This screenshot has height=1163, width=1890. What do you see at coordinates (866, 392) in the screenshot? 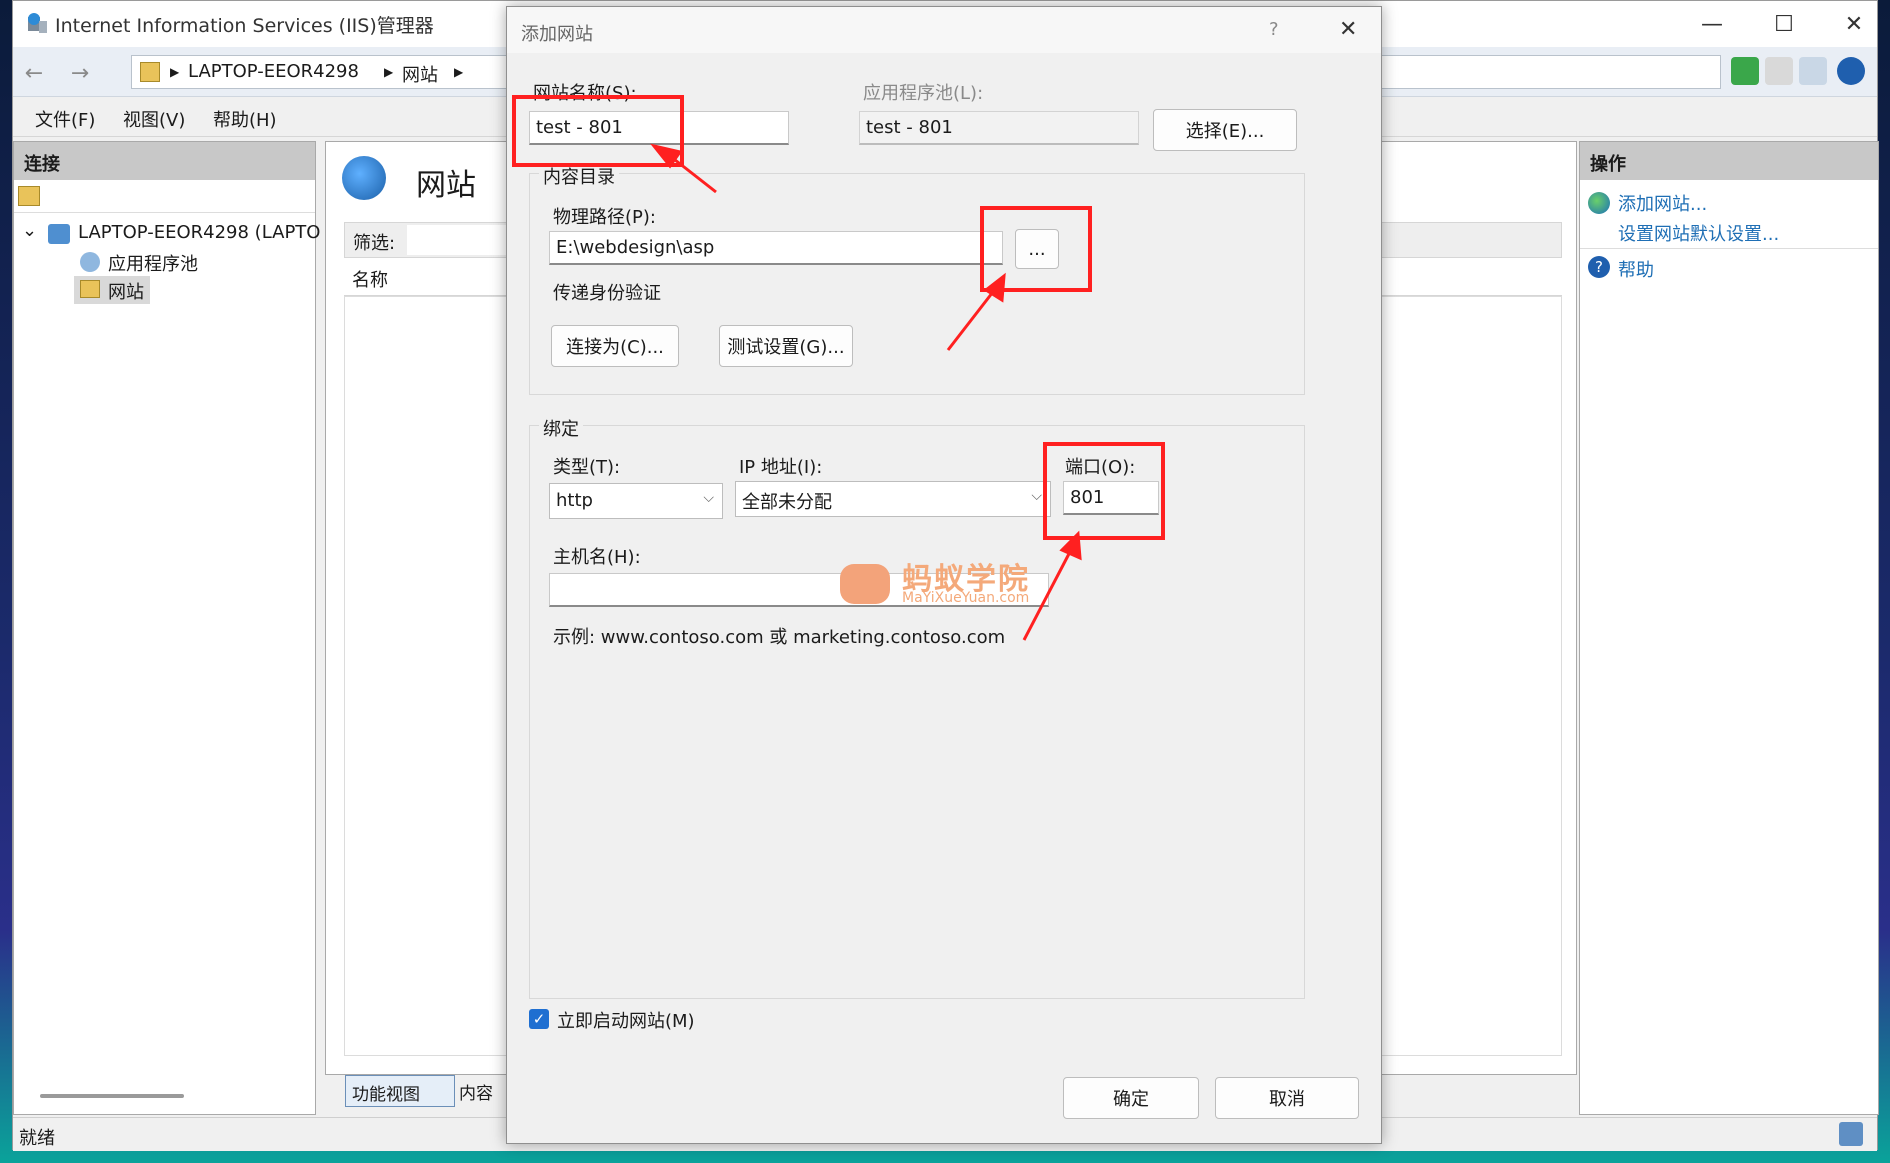
I see `annotation-arrows` at bounding box center [866, 392].